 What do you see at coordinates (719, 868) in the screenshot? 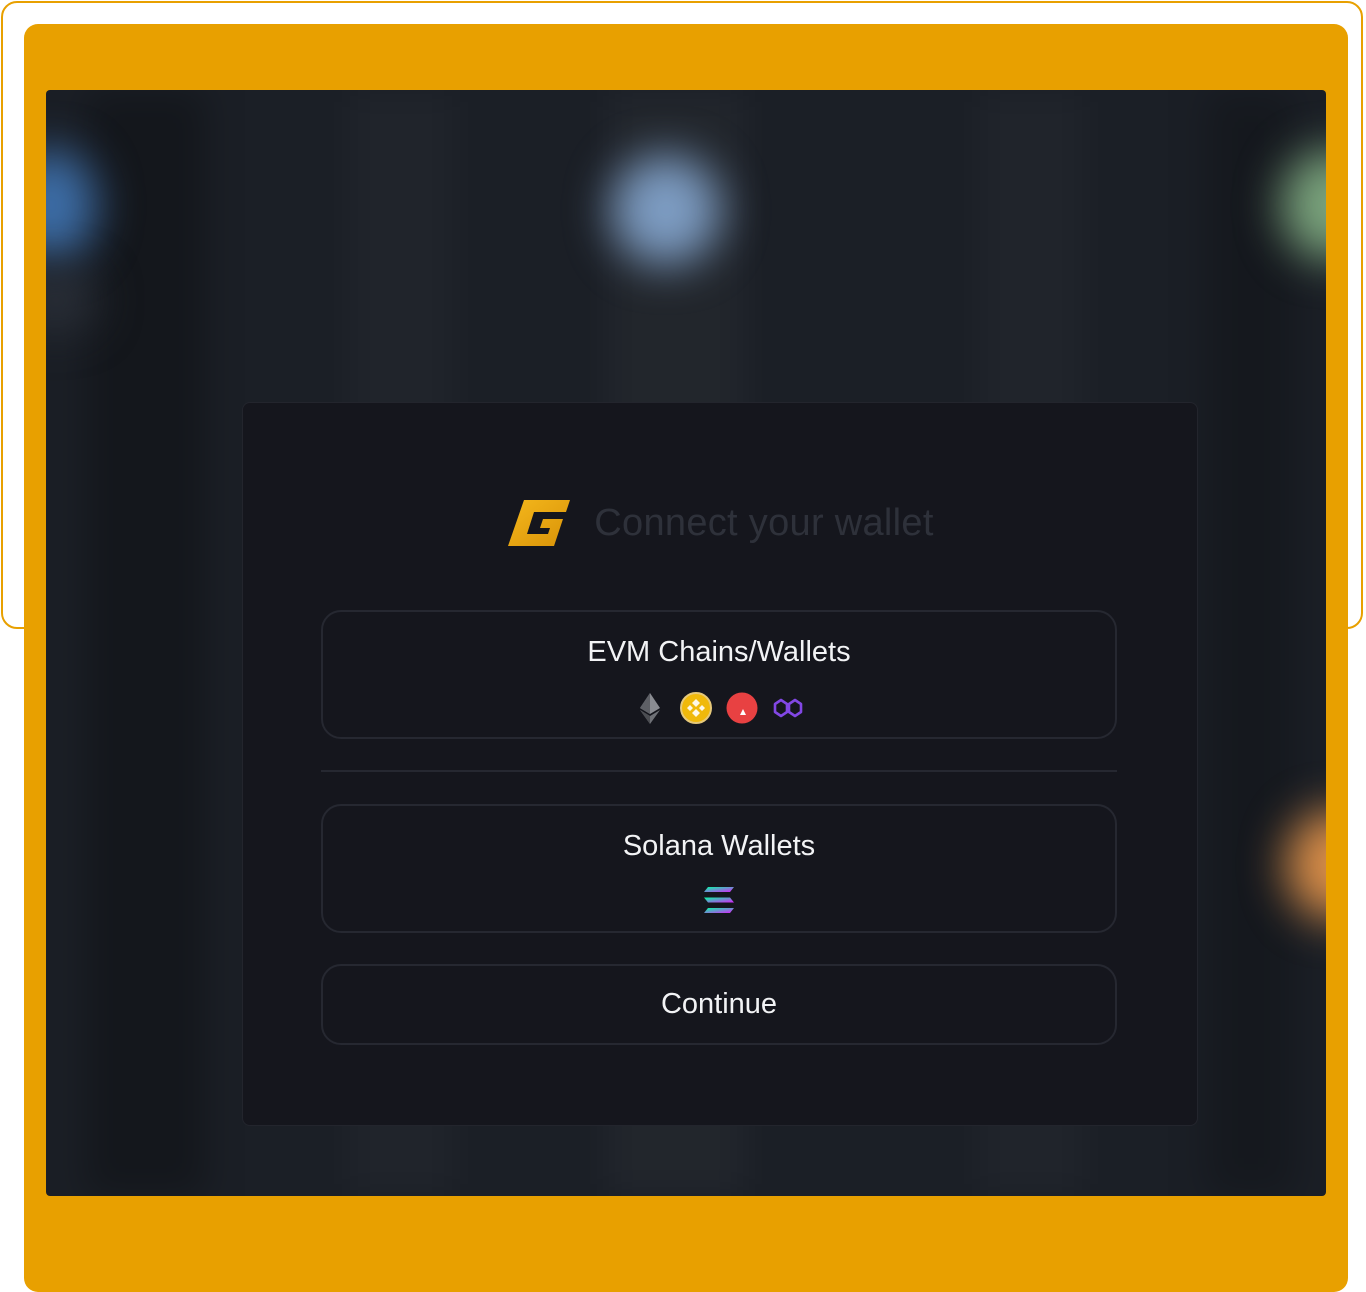
I see `solana-wallets-button: Solana Wallets` at bounding box center [719, 868].